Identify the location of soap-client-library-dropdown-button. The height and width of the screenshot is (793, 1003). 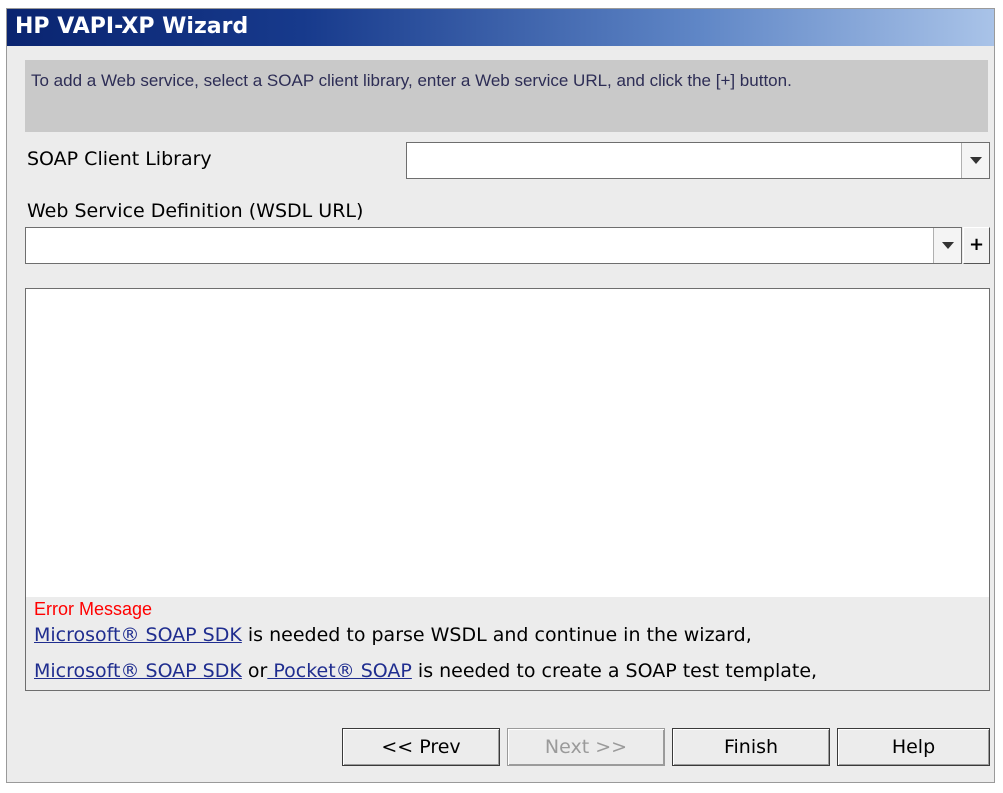
(975, 160).